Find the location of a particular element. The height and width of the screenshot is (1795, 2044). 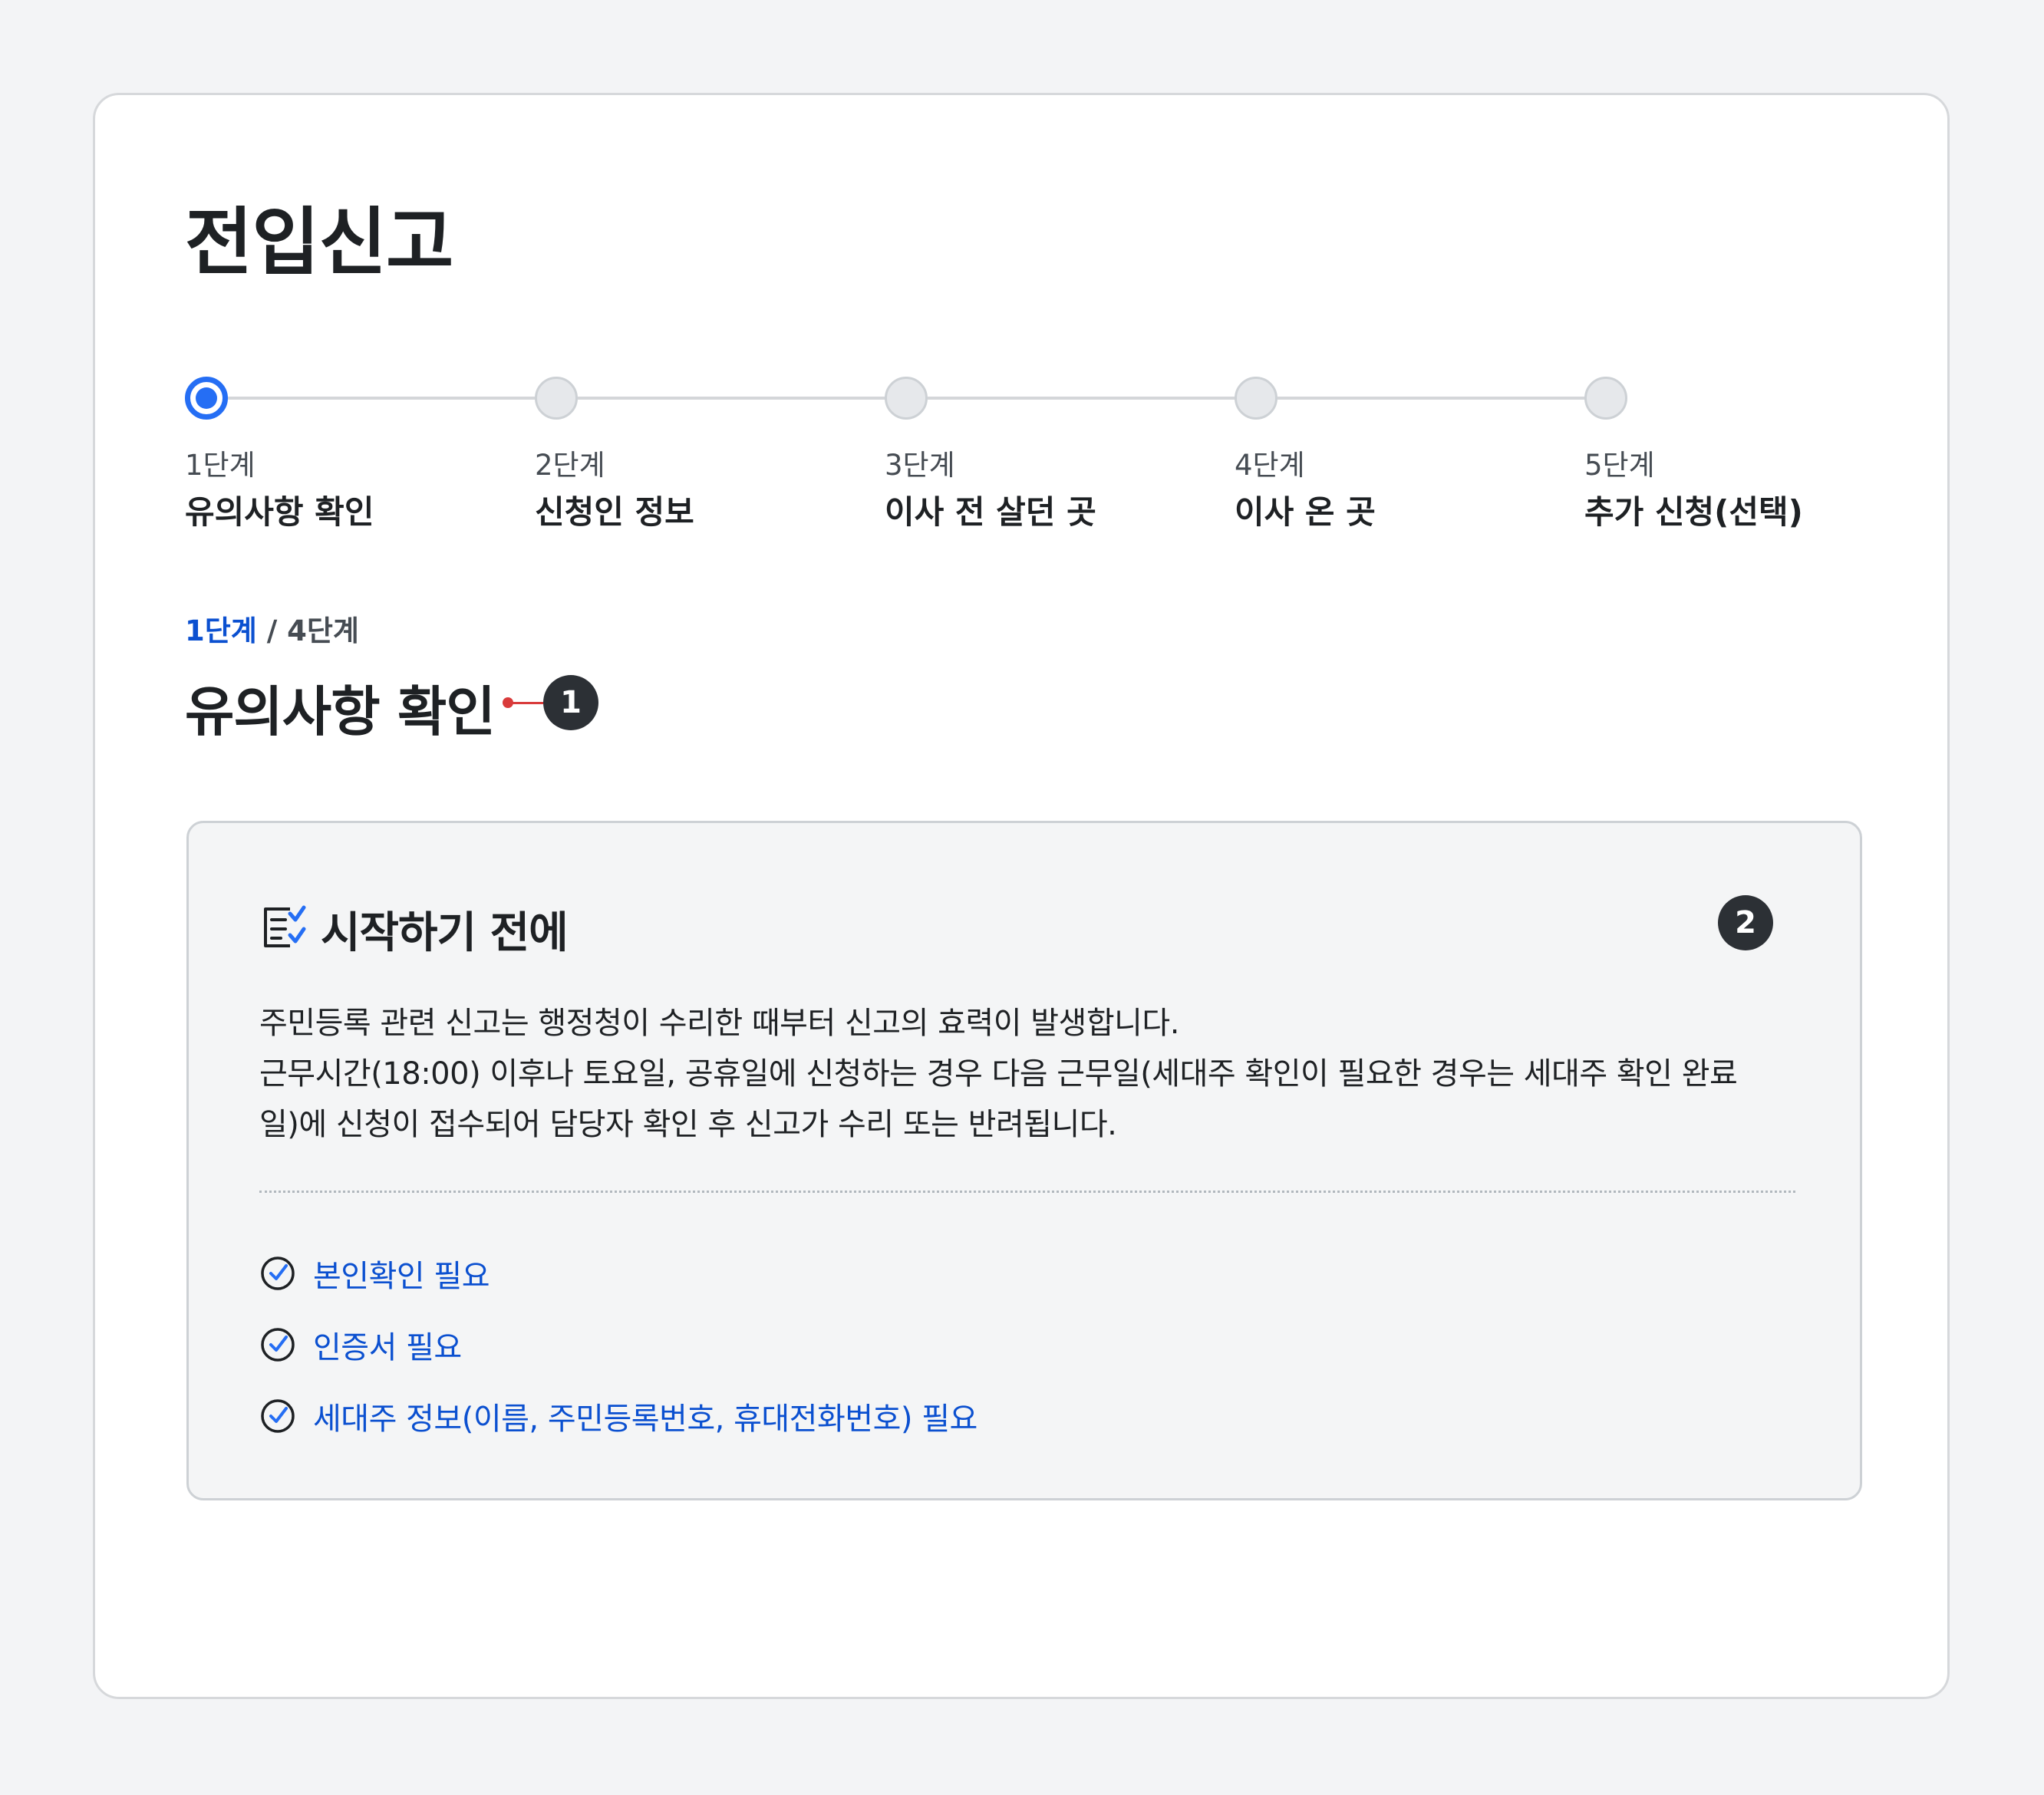

description-line-1: 주민등록 관련 신고는 행정청이 수리한 때부터 신고의 효력이 발생합니다. is located at coordinates (719, 1024).